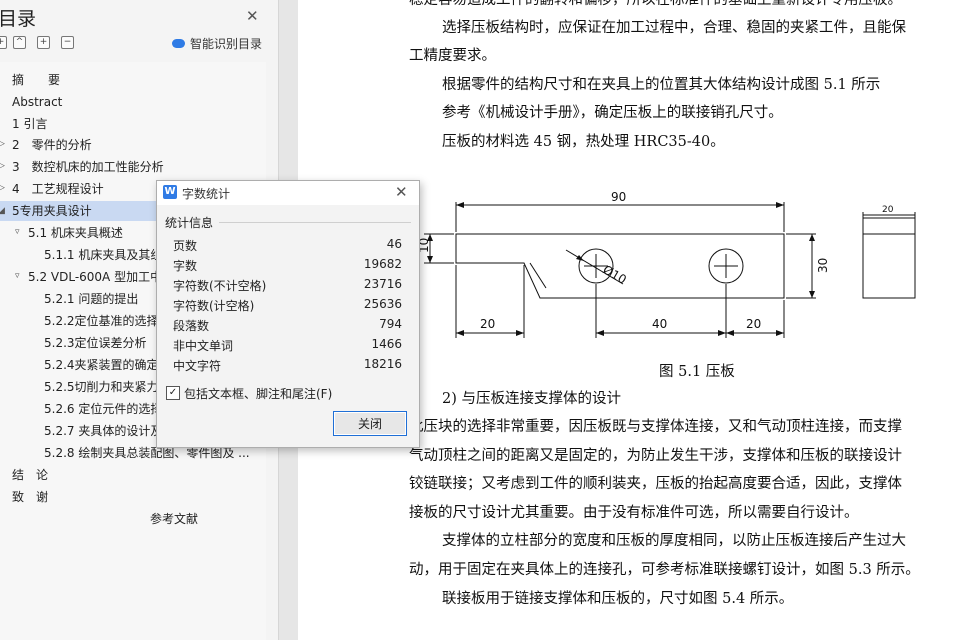 This screenshot has height=640, width=958. I want to click on dim-label: Ø10, so click(615, 274).